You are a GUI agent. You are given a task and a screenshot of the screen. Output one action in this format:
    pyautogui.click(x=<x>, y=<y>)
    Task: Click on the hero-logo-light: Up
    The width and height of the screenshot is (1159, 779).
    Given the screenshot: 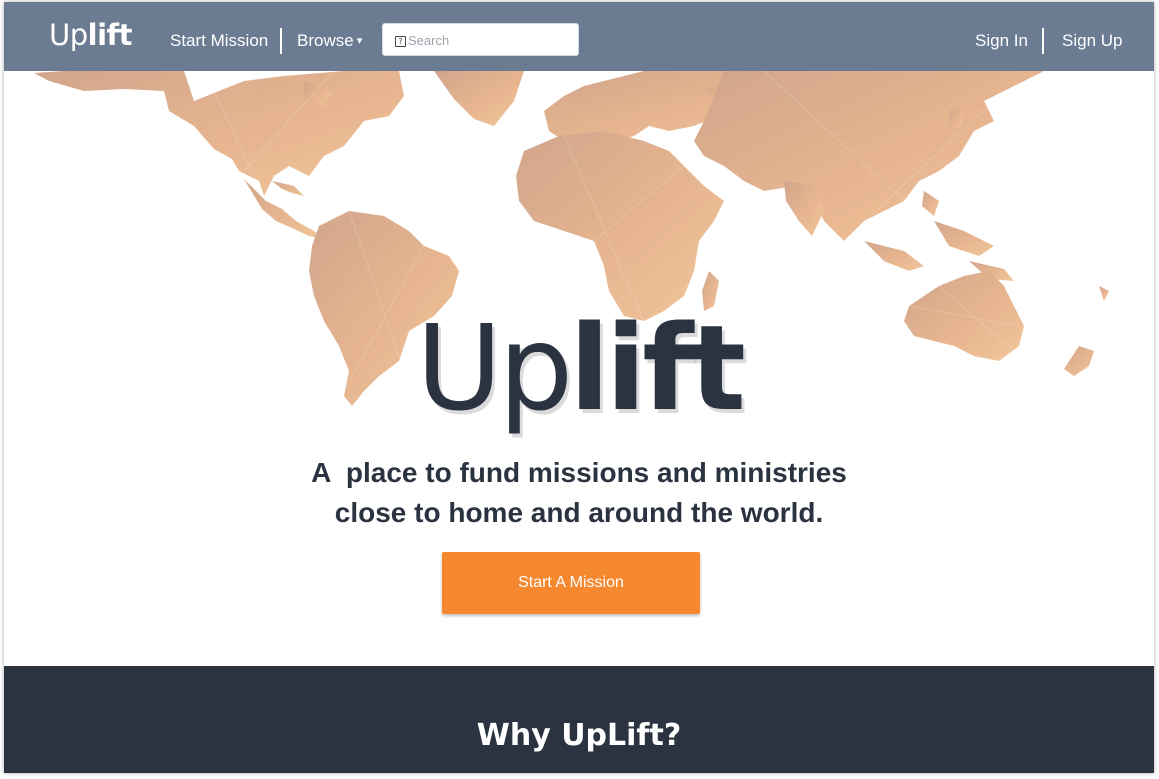 What is the action you would take?
    pyautogui.click(x=494, y=368)
    